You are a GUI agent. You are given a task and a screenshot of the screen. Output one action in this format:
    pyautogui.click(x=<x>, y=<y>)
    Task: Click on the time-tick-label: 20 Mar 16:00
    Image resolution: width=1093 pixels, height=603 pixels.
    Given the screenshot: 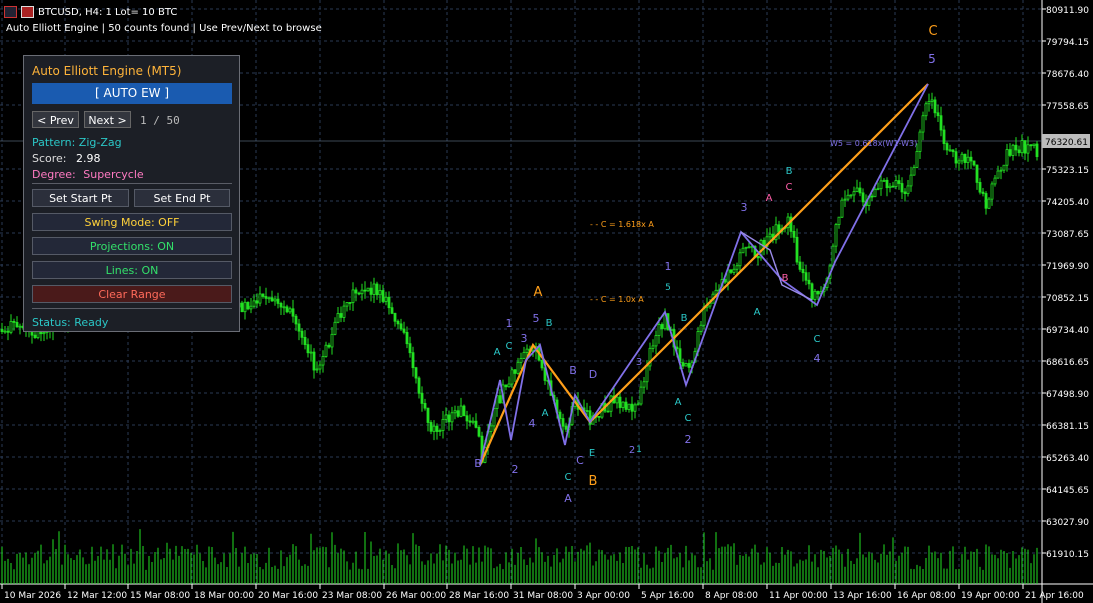 What is the action you would take?
    pyautogui.click(x=288, y=596)
    